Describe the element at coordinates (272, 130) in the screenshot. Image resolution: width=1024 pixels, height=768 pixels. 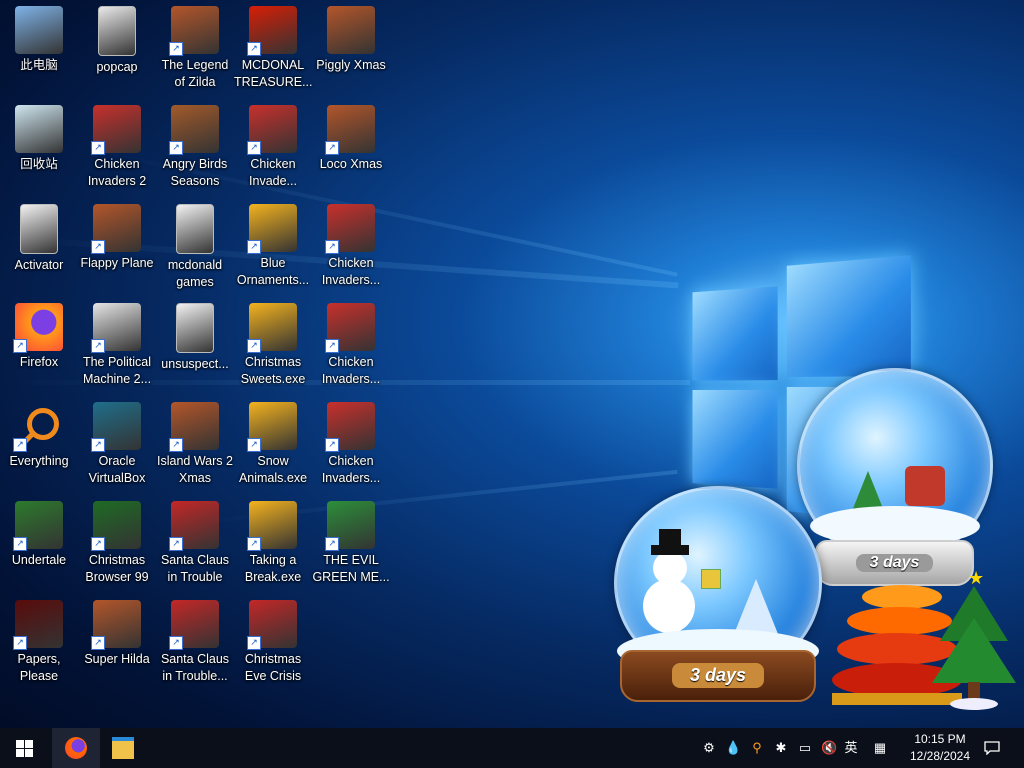
I see `chicken-icon: ↗` at that location.